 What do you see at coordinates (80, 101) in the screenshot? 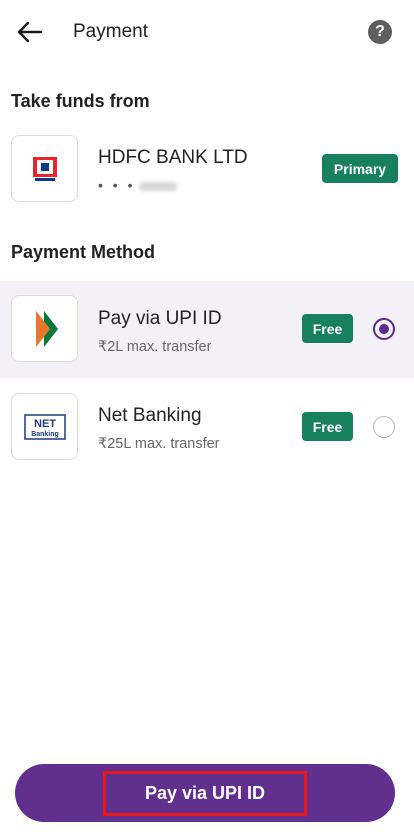
I see `funds-section-title: Take funds from` at bounding box center [80, 101].